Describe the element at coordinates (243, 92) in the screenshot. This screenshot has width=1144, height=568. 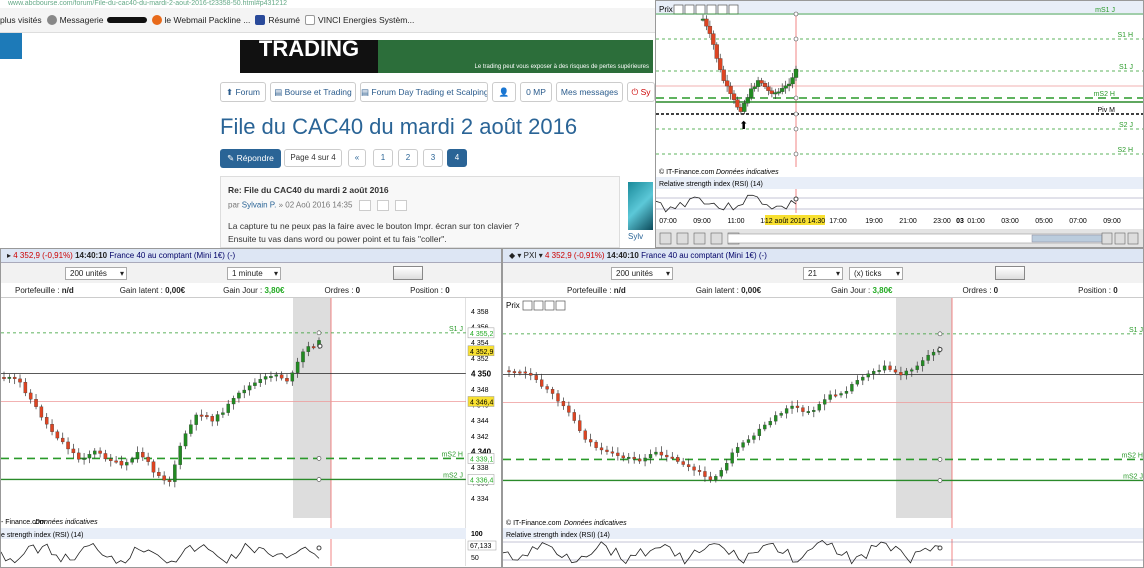
I see `nav-forum: ⬆ Forum` at that location.